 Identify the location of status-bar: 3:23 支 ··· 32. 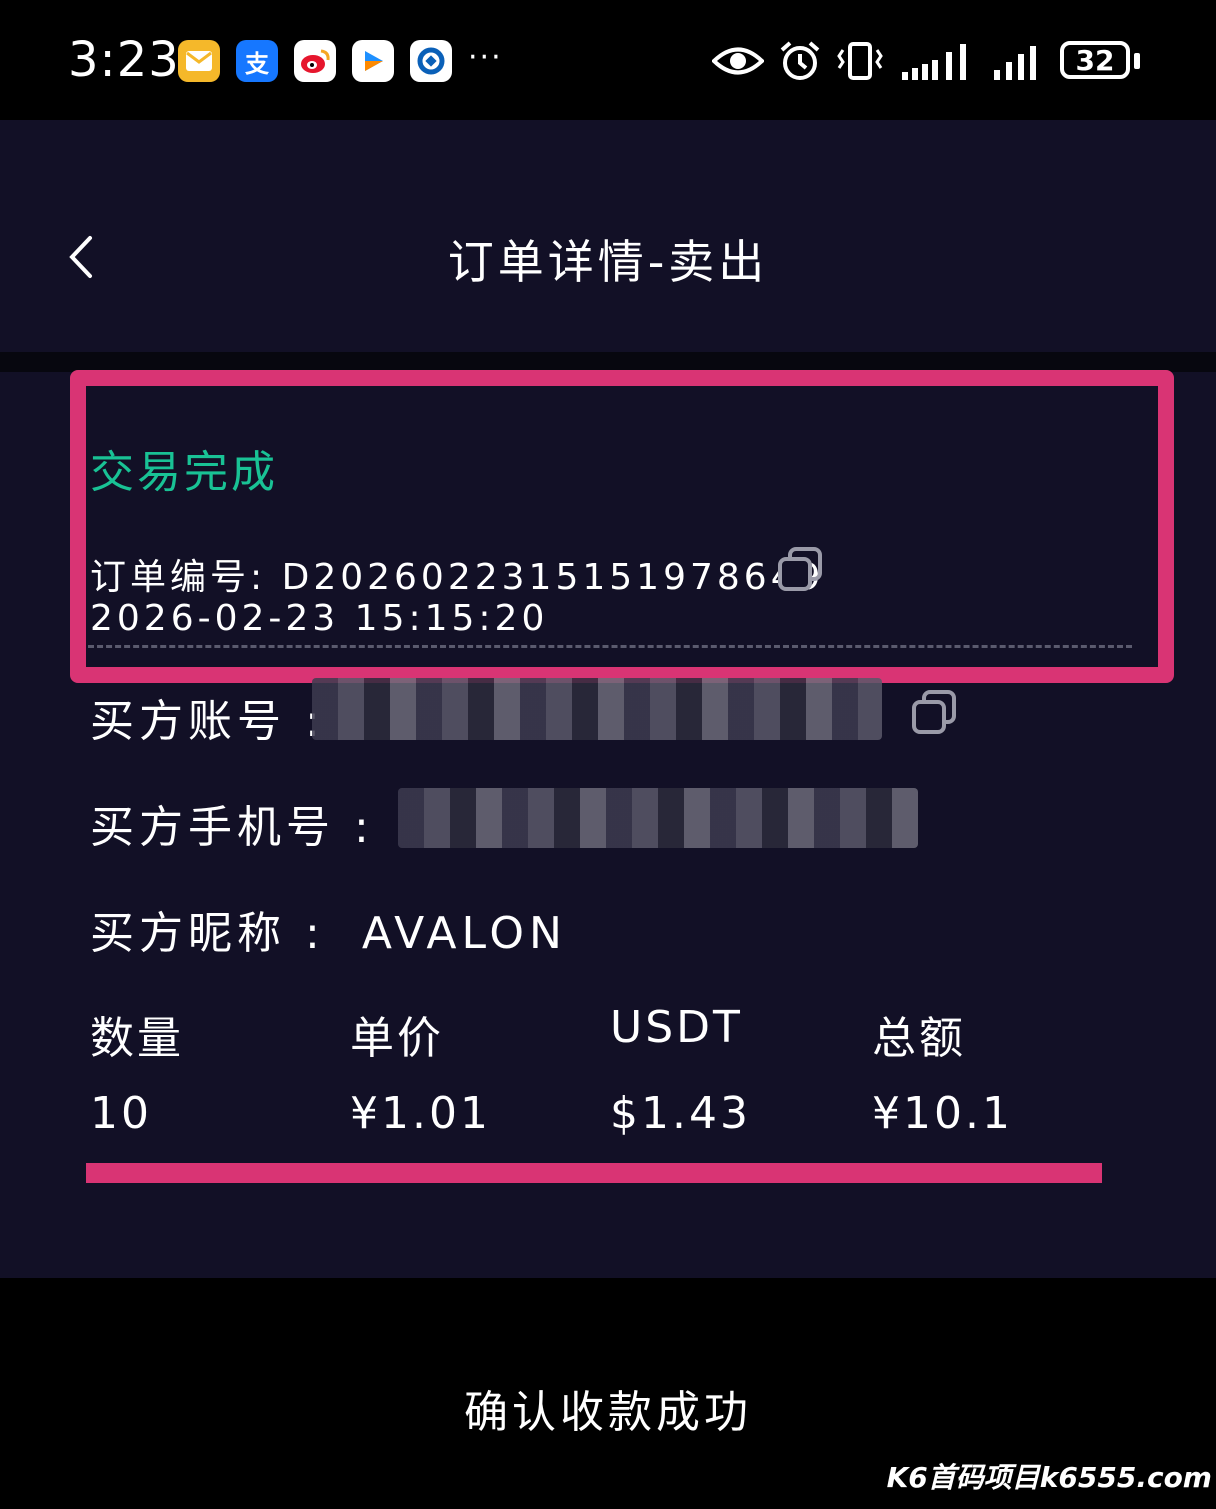
(608, 60).